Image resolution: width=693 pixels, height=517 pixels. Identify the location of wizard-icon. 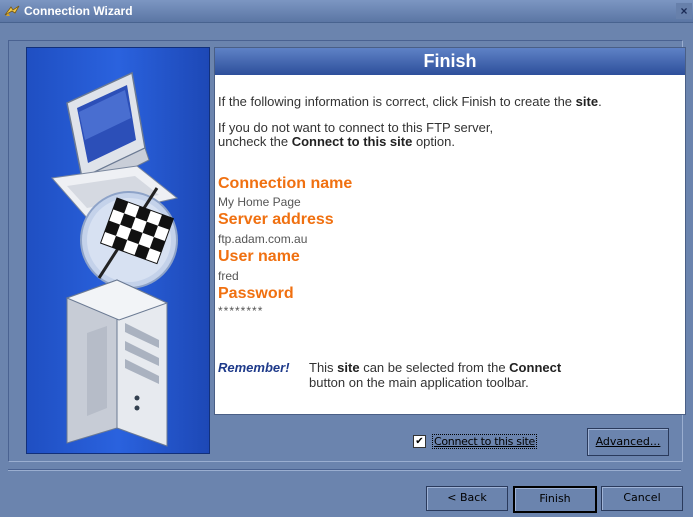
(12, 11).